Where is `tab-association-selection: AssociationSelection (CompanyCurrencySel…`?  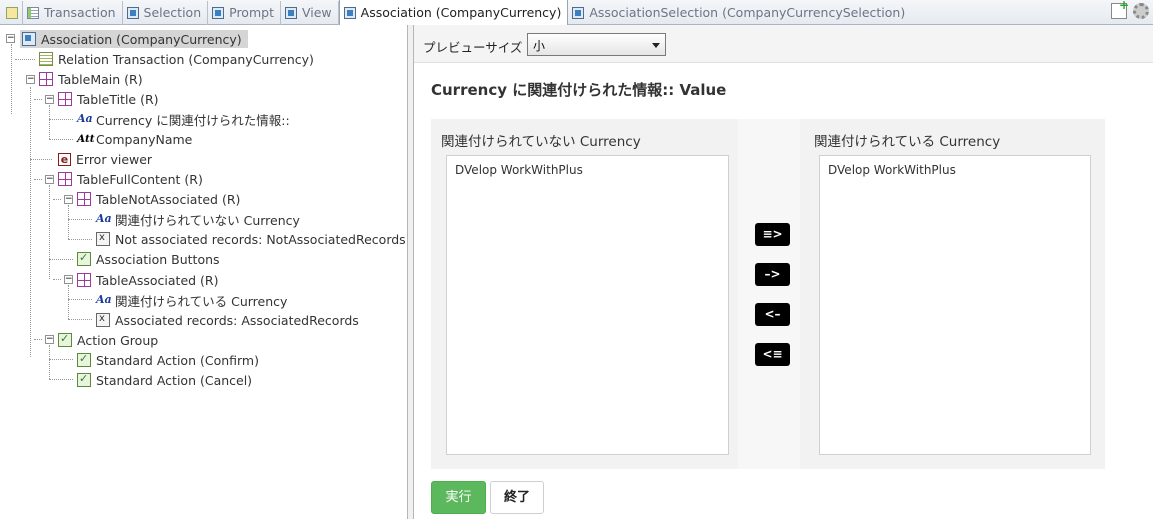
tab-association-selection: AssociationSelection (CompanyCurrencySel… is located at coordinates (739, 13).